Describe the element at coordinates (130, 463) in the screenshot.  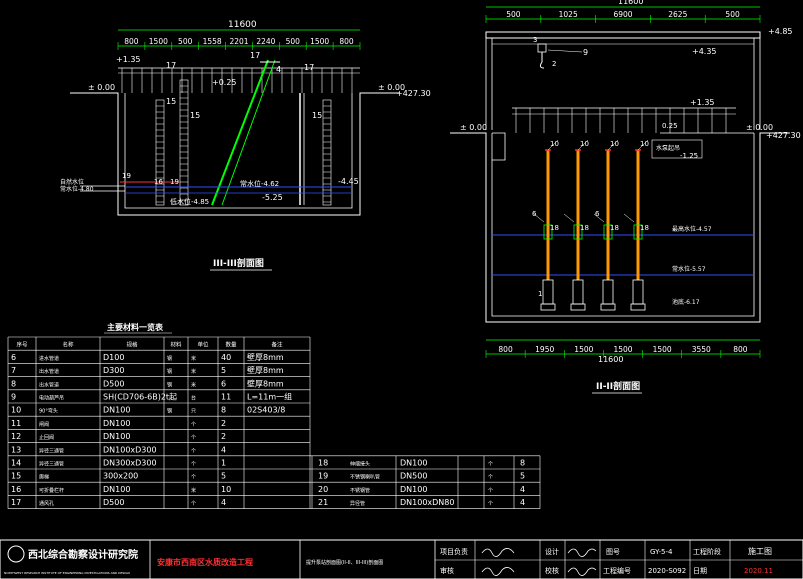
I see `table-cell: DN300xD300` at that location.